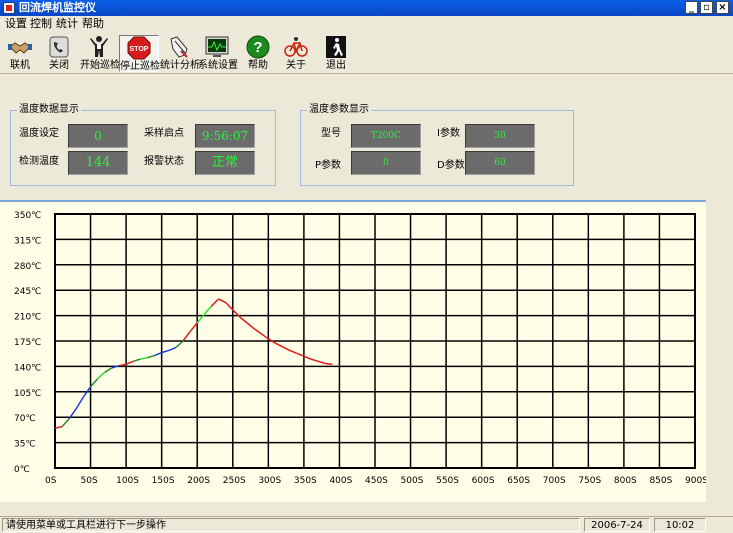  I want to click on y-tick-label: 245℃, so click(27, 292).